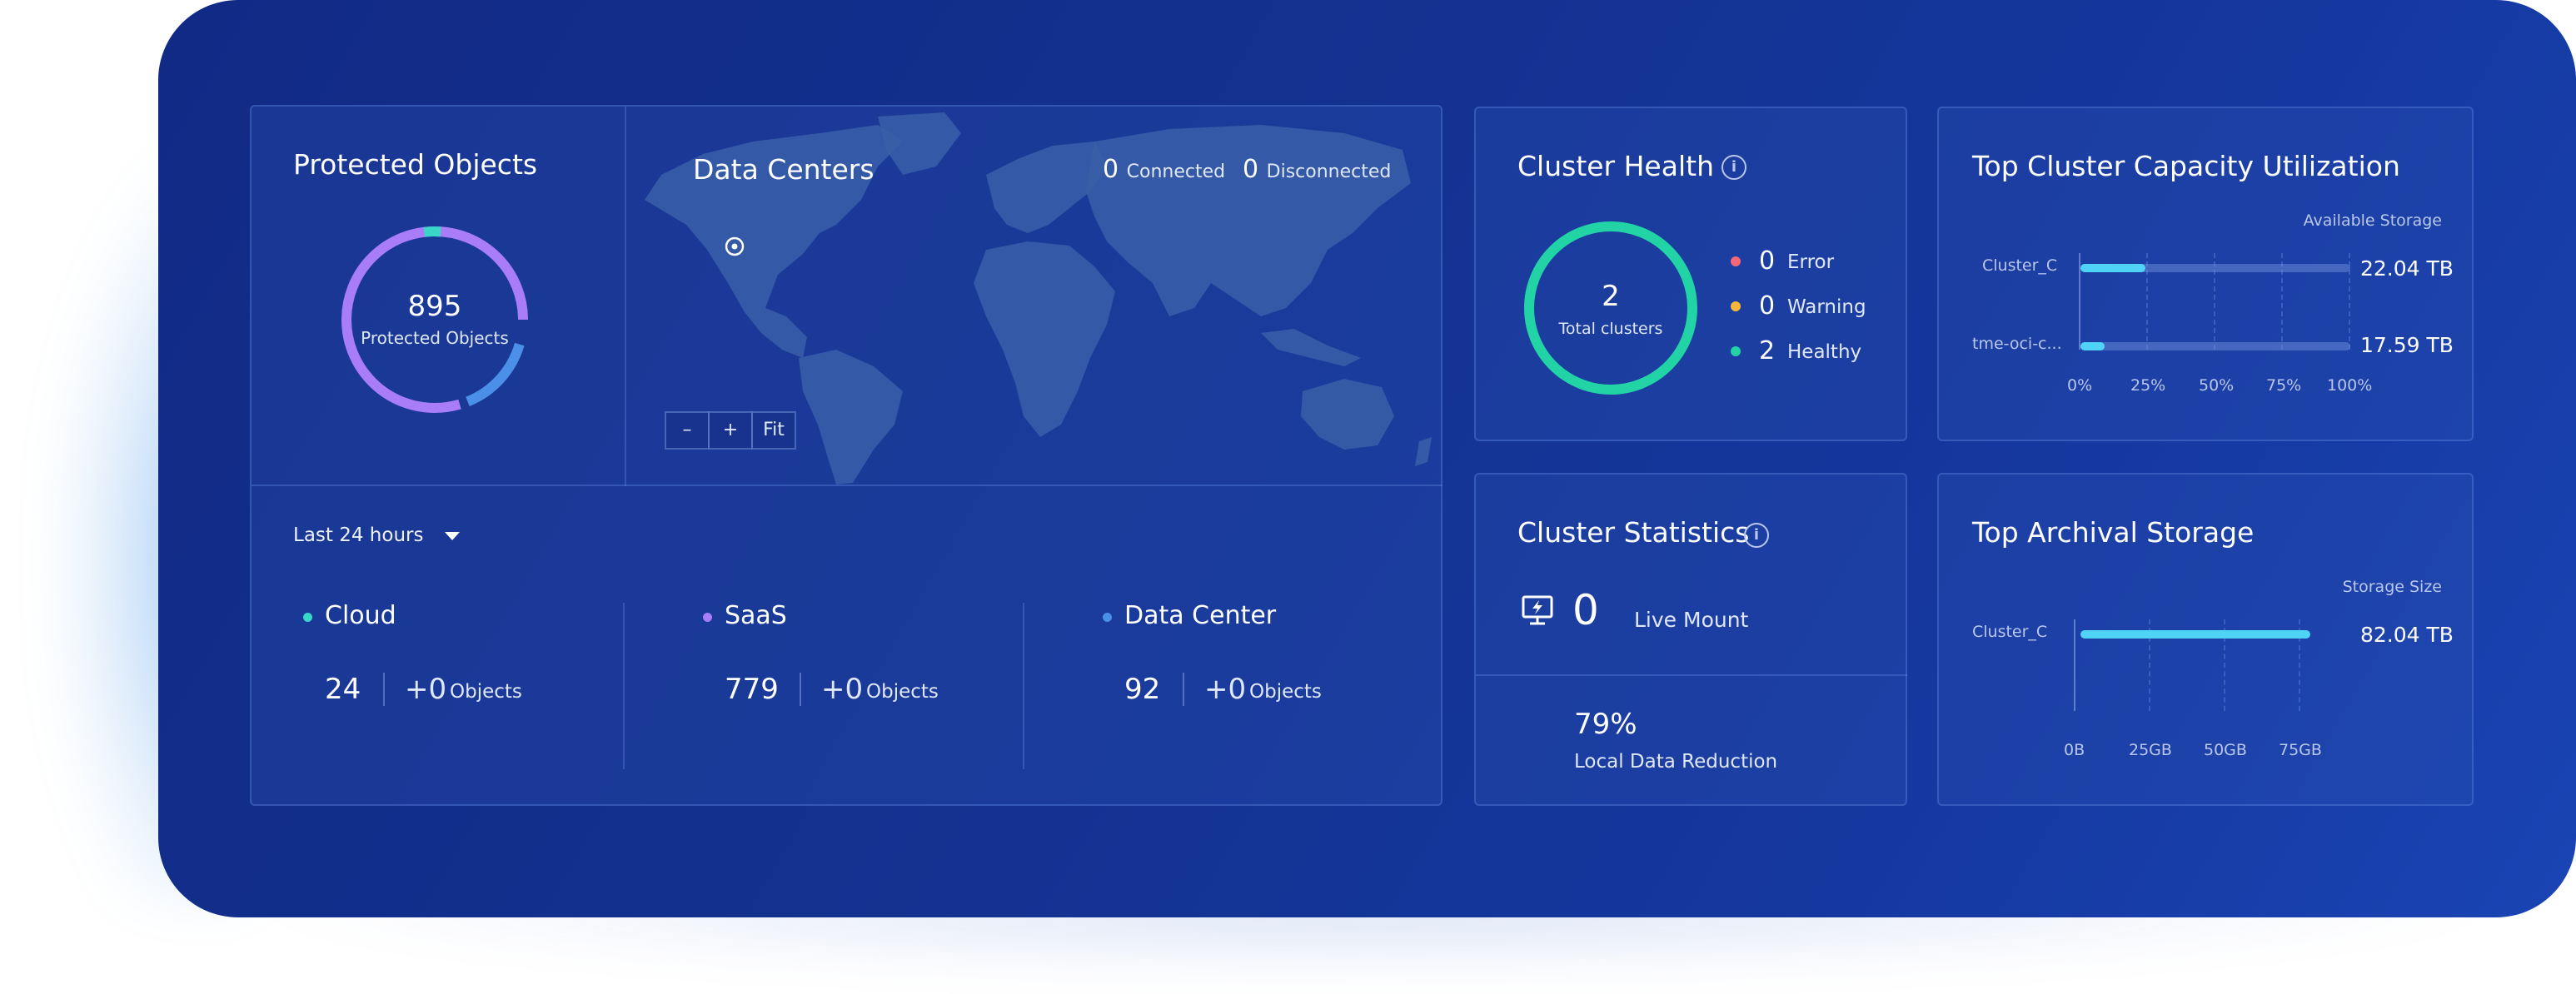 The image size is (2576, 994). What do you see at coordinates (1285, 692) in the screenshot?
I see `data-center-unit: Objects` at bounding box center [1285, 692].